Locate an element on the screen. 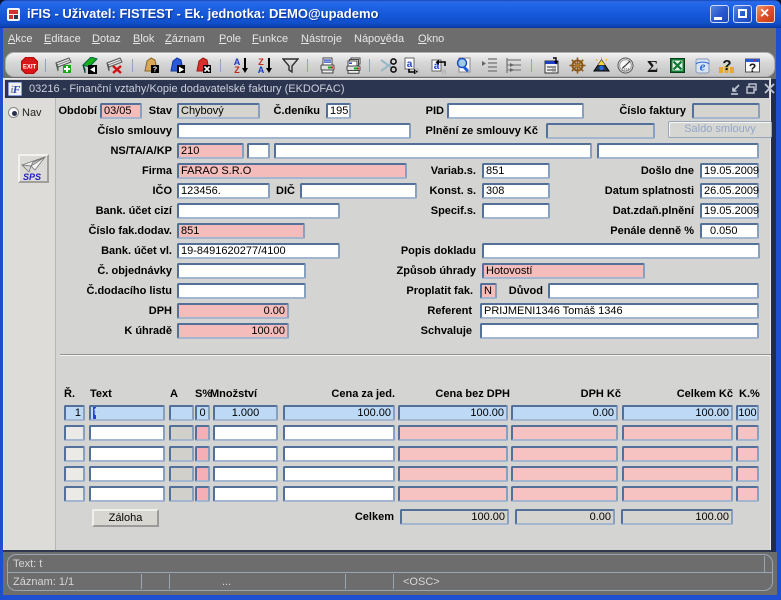 This screenshot has height=600, width=781. svg-text: Σ is located at coordinates (652, 65).